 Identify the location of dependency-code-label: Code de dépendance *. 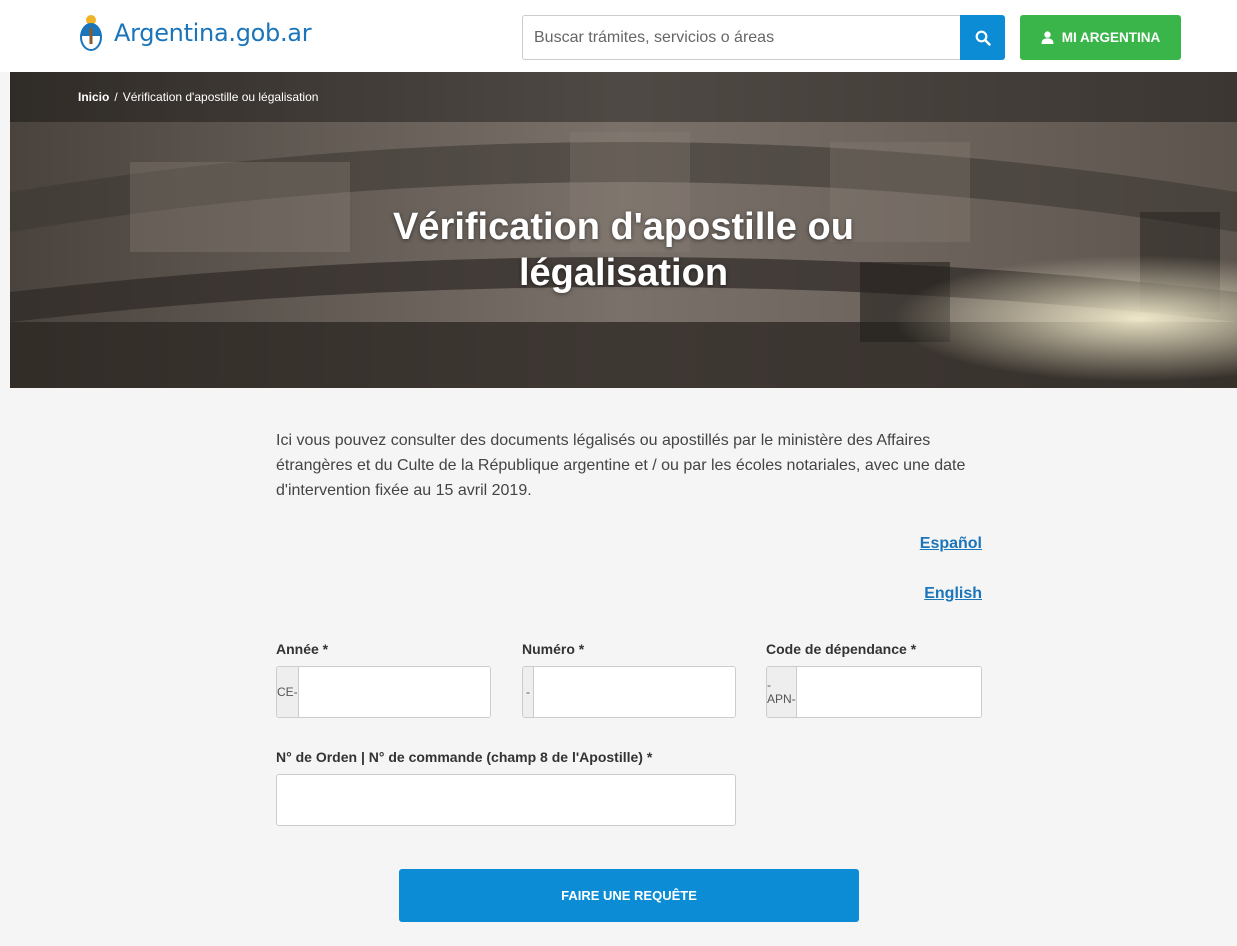
(841, 649).